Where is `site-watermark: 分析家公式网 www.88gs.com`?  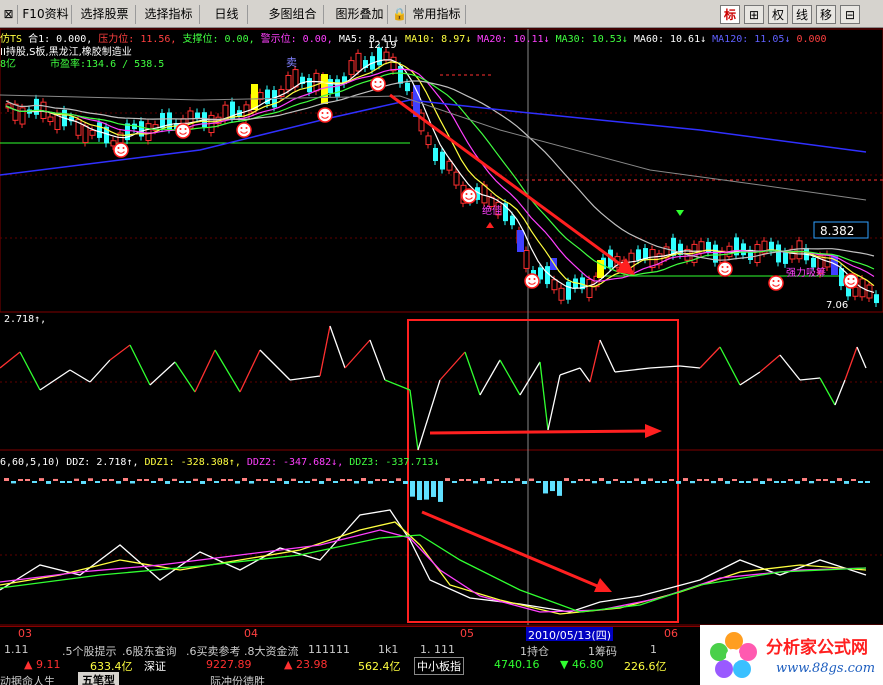 site-watermark: 分析家公式网 www.88gs.com is located at coordinates (791, 655).